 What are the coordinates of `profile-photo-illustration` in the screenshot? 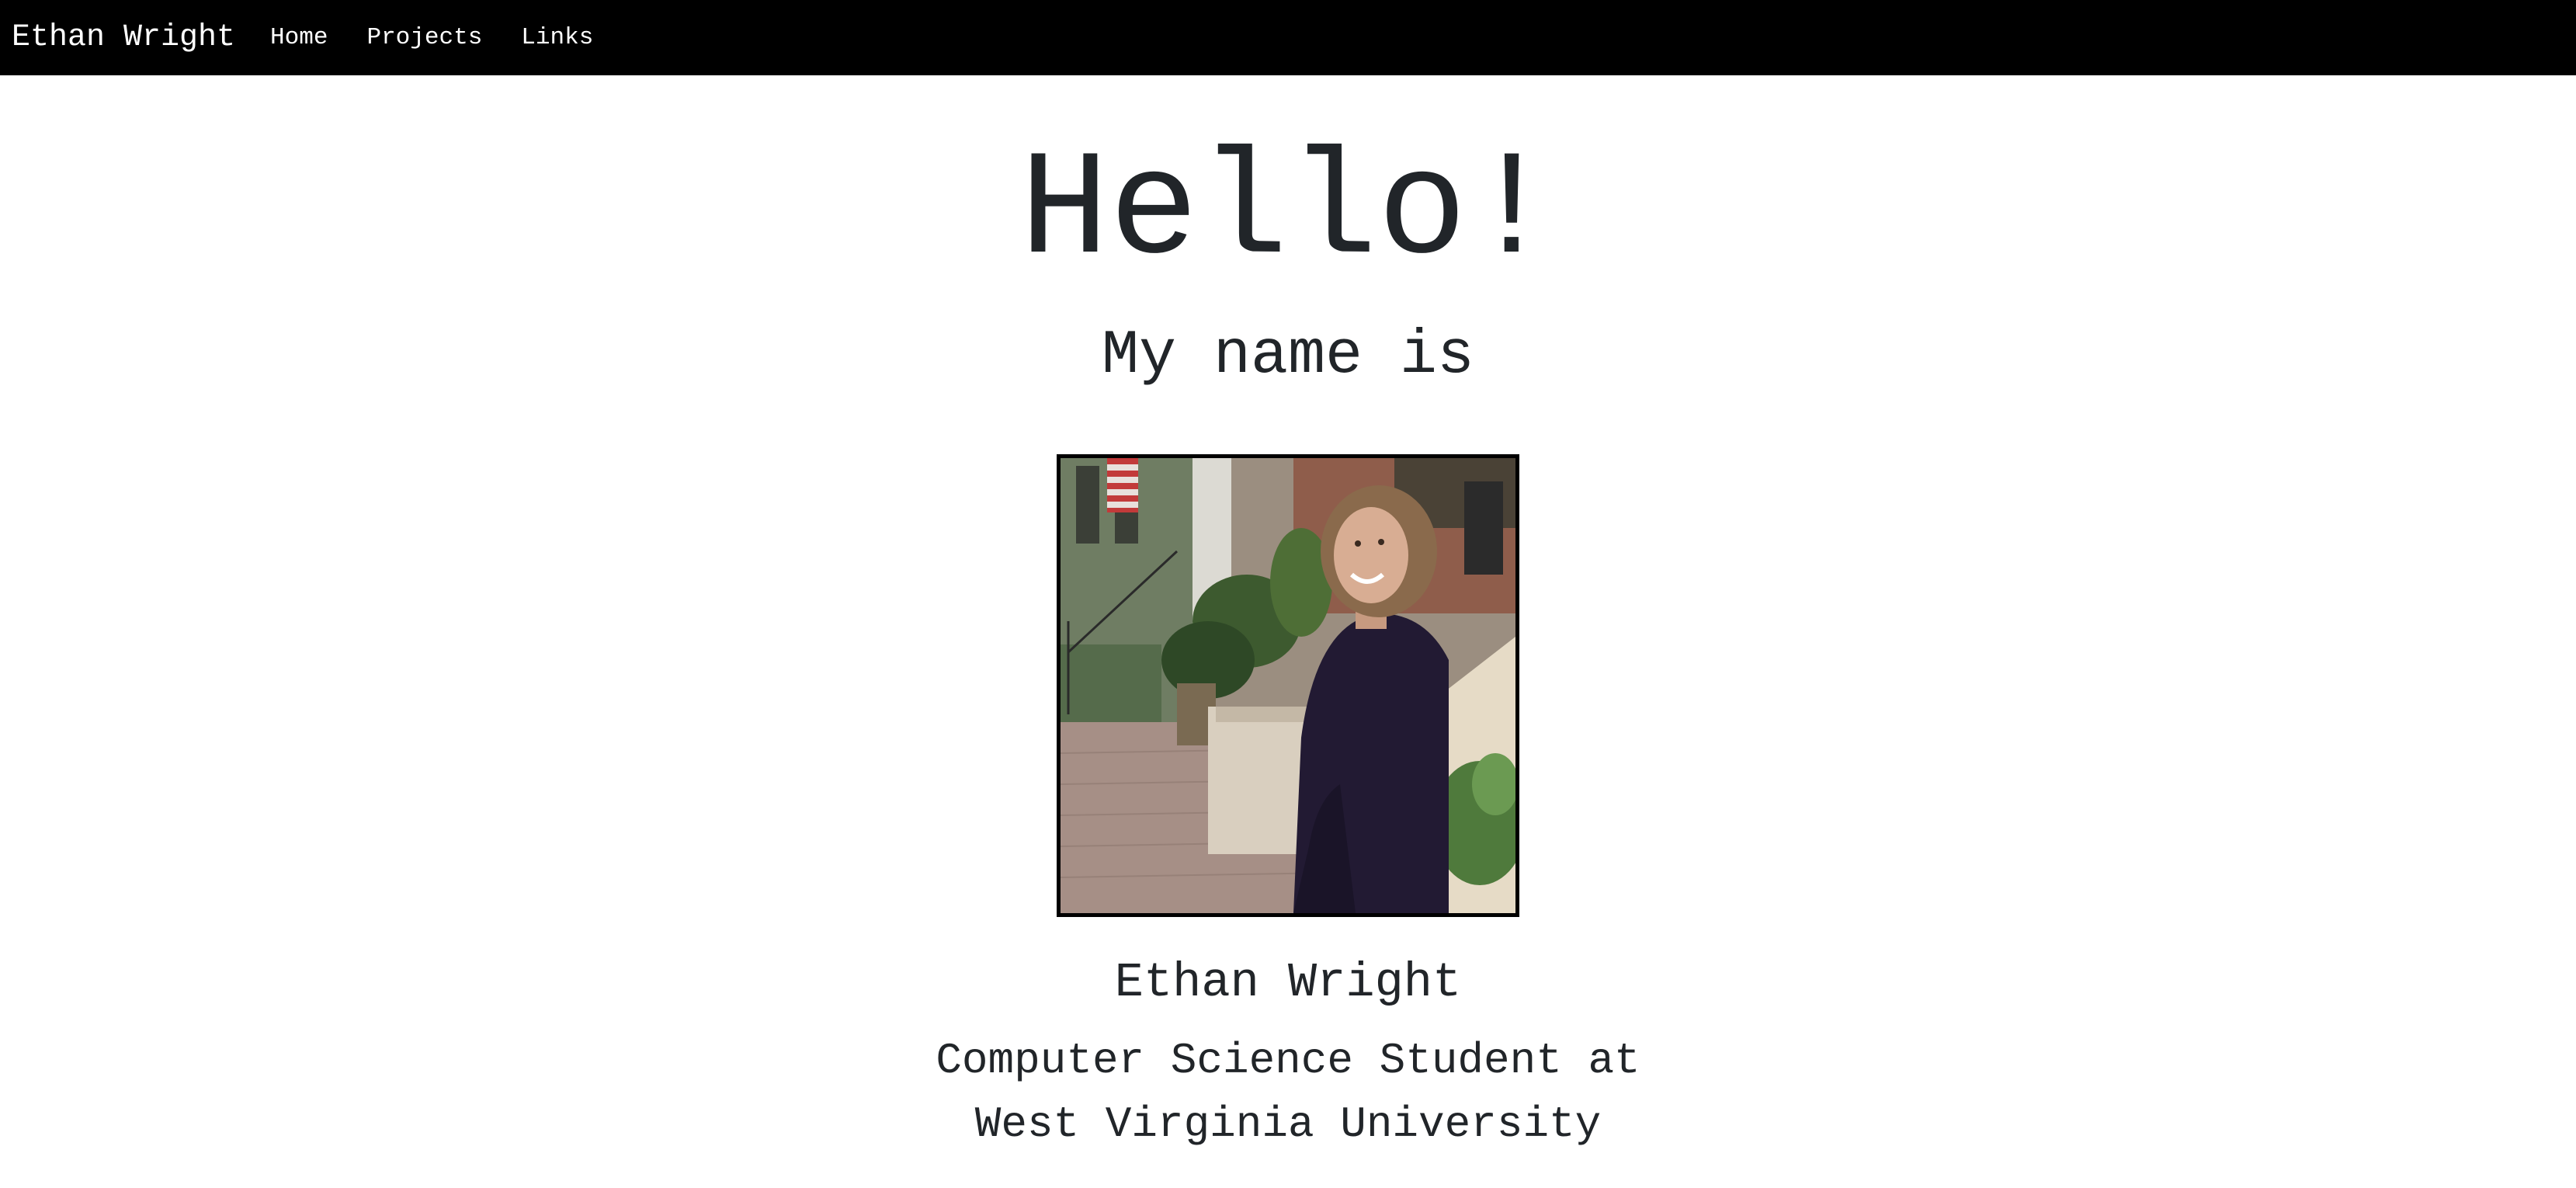 It's located at (1288, 685).